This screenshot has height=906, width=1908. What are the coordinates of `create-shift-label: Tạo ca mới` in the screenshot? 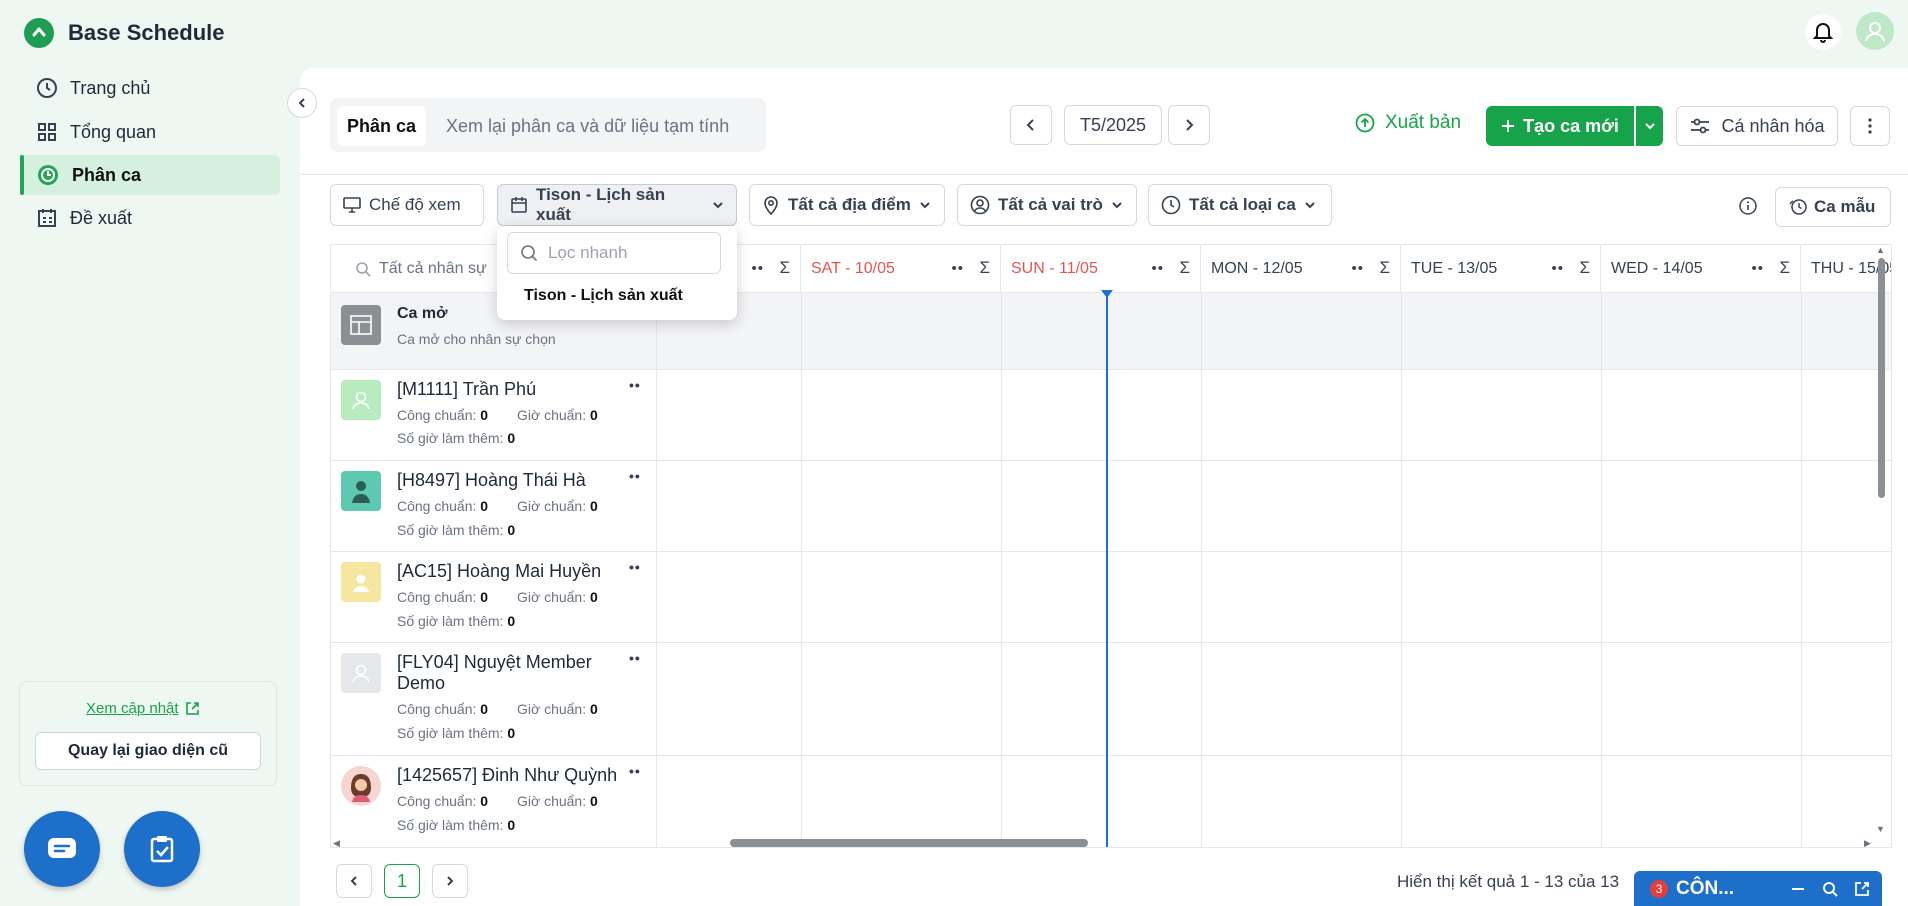 It's located at (1571, 125).